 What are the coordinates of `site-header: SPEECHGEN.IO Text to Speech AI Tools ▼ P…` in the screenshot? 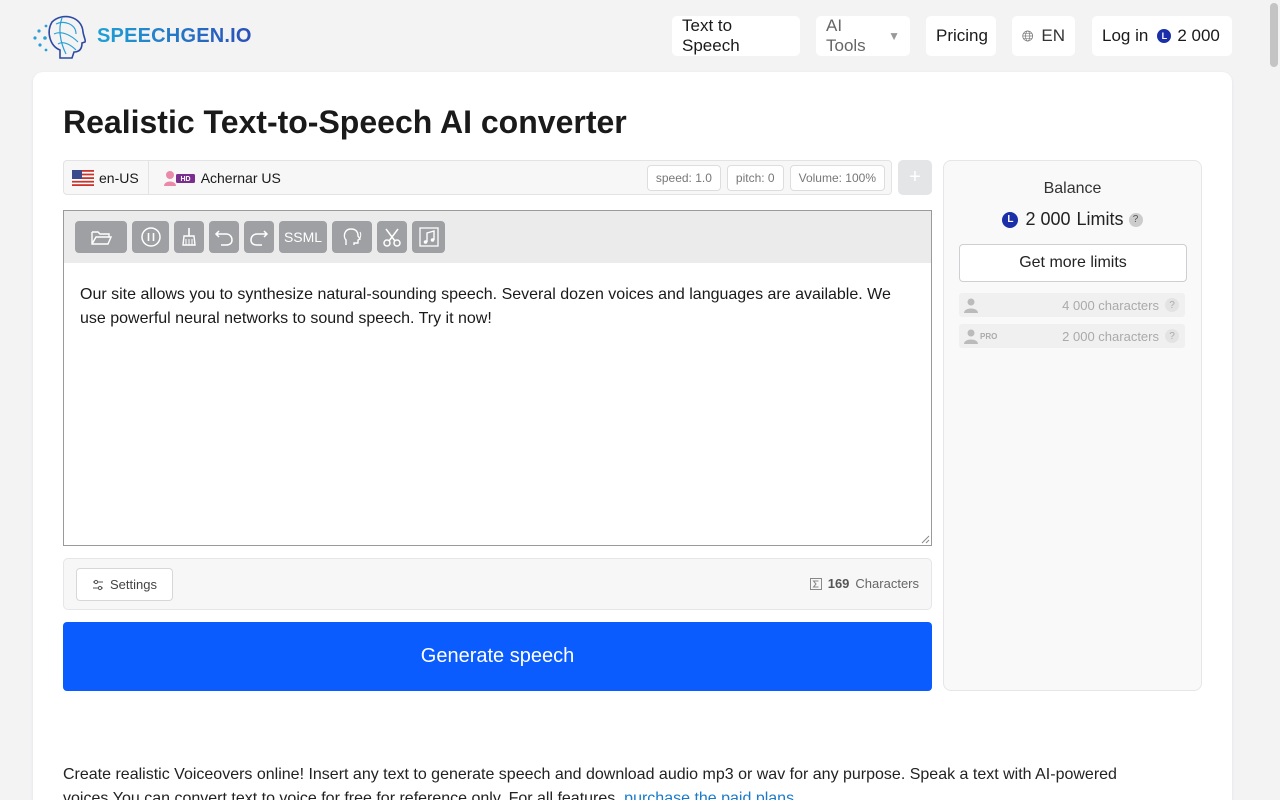 It's located at (634, 36).